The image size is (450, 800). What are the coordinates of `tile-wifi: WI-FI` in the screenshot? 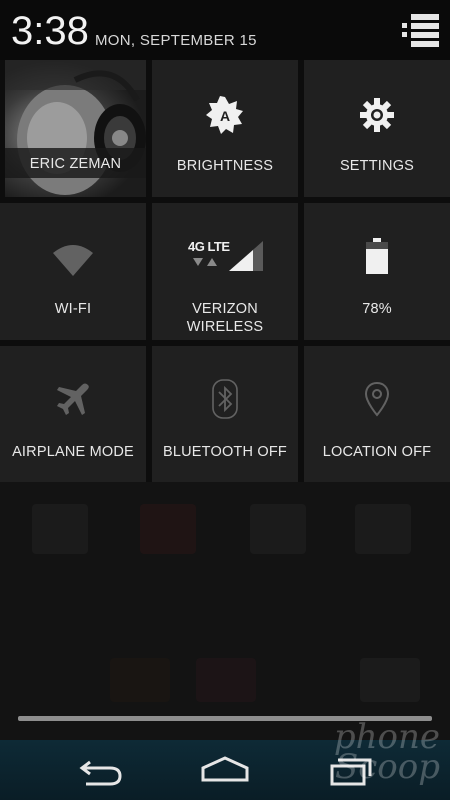 It's located at (73, 271).